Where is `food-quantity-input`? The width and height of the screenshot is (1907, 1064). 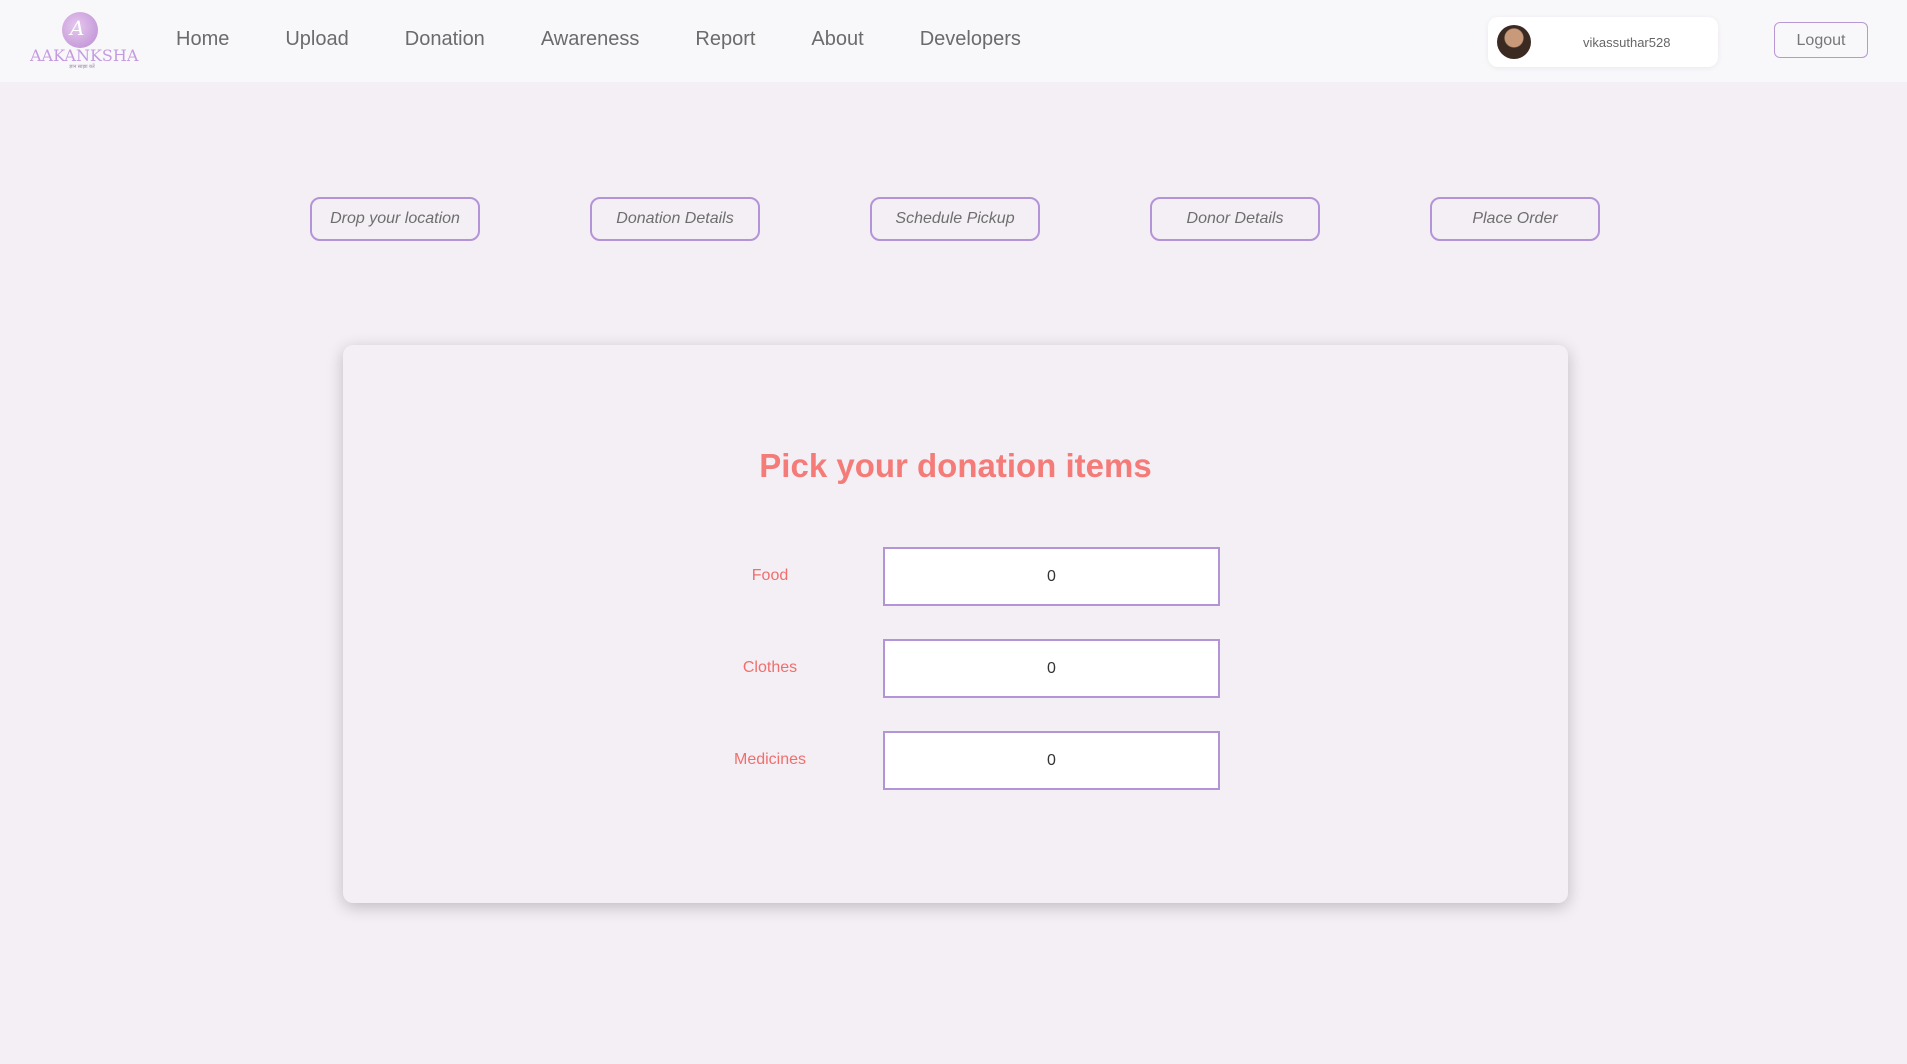 food-quantity-input is located at coordinates (1051, 576).